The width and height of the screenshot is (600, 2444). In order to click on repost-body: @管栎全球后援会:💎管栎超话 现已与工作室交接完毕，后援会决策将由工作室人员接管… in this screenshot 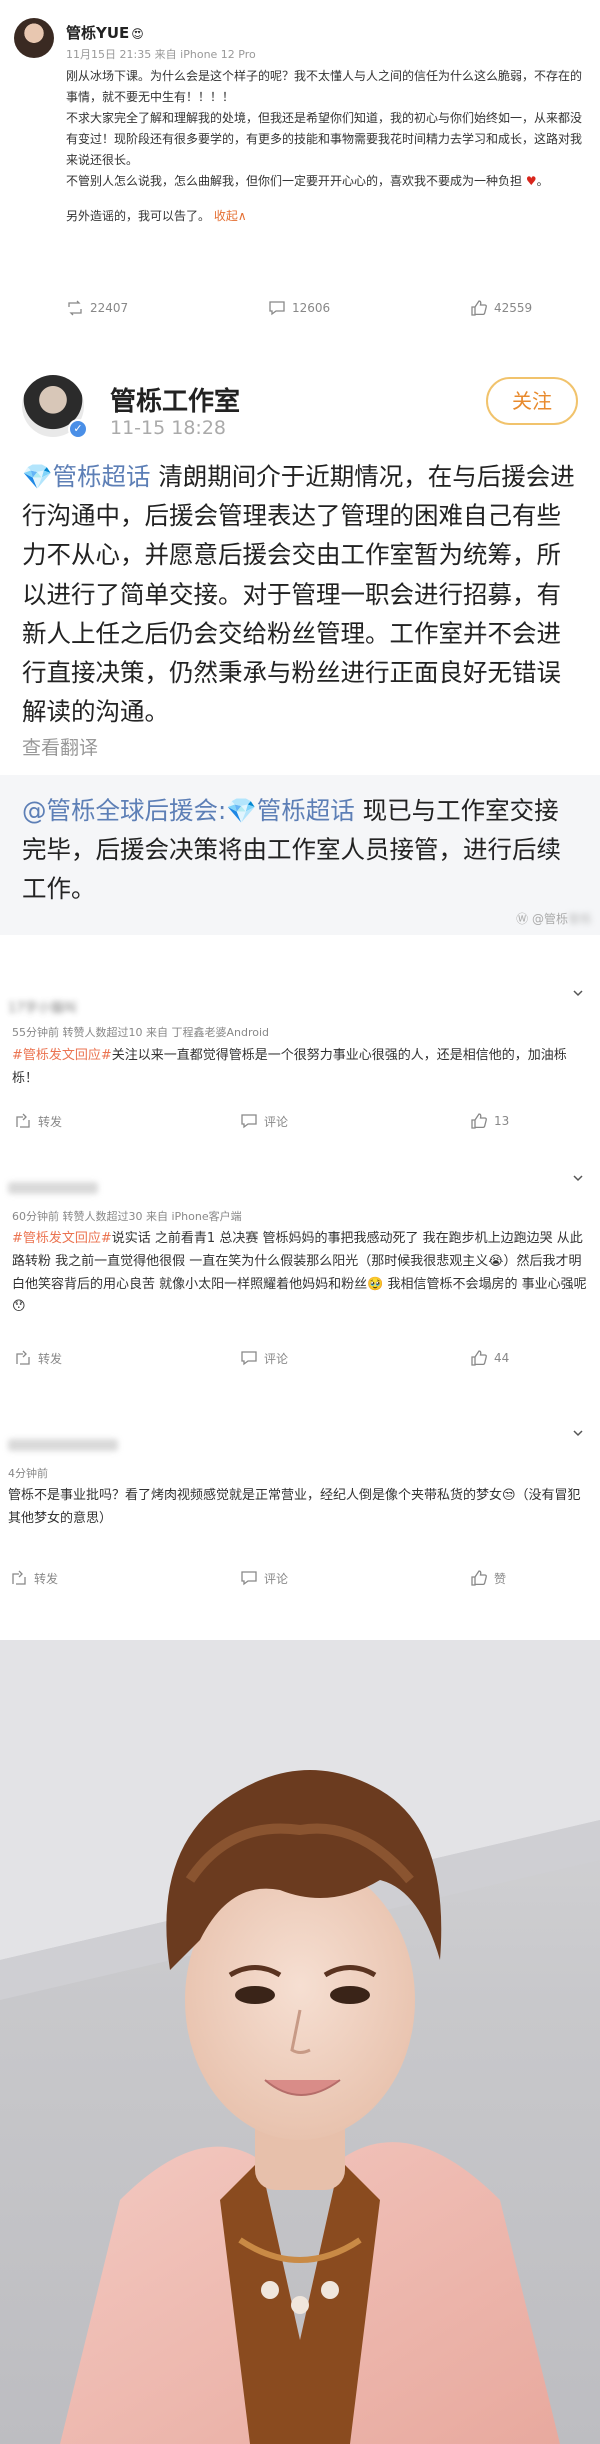, I will do `click(291, 850)`.